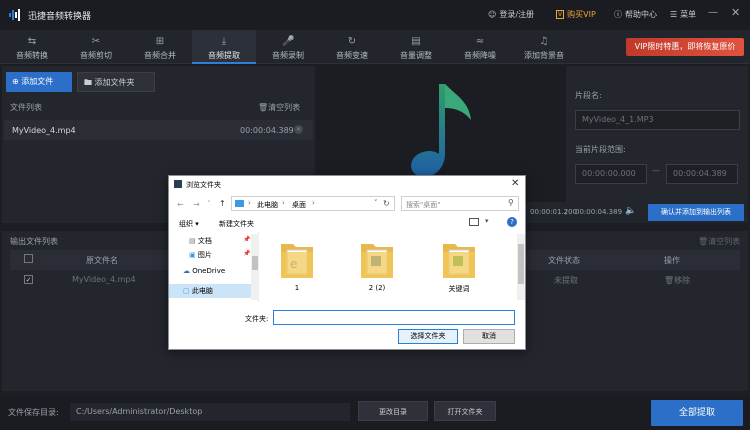 The height and width of the screenshot is (430, 750). What do you see at coordinates (685, 47) in the screenshot?
I see `vip-promo-banner: VIP限时特惠，即将恢复原价` at bounding box center [685, 47].